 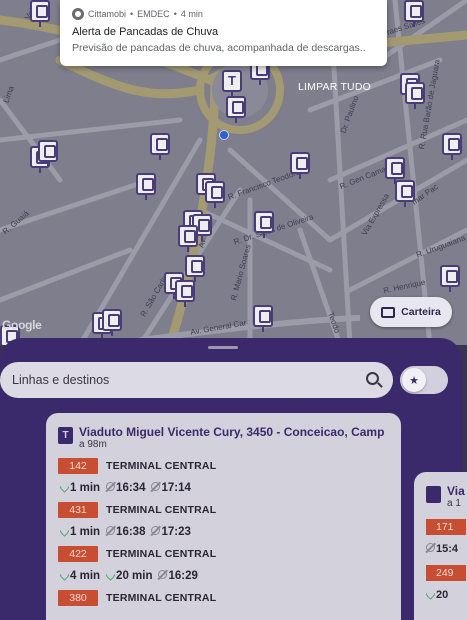 I want to click on route-item: 380 TERMINAL CENTRAL, so click(x=229, y=598).